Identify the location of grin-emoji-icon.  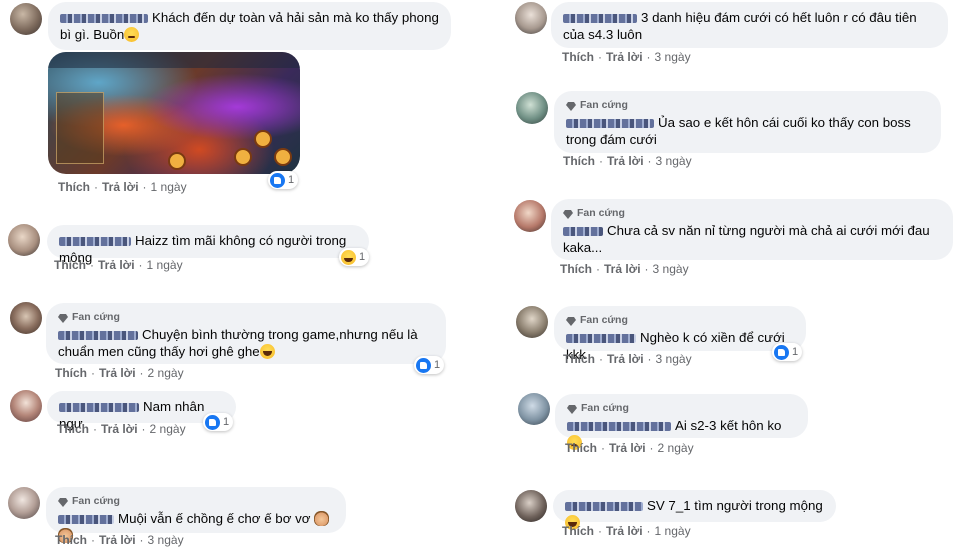
(267, 351).